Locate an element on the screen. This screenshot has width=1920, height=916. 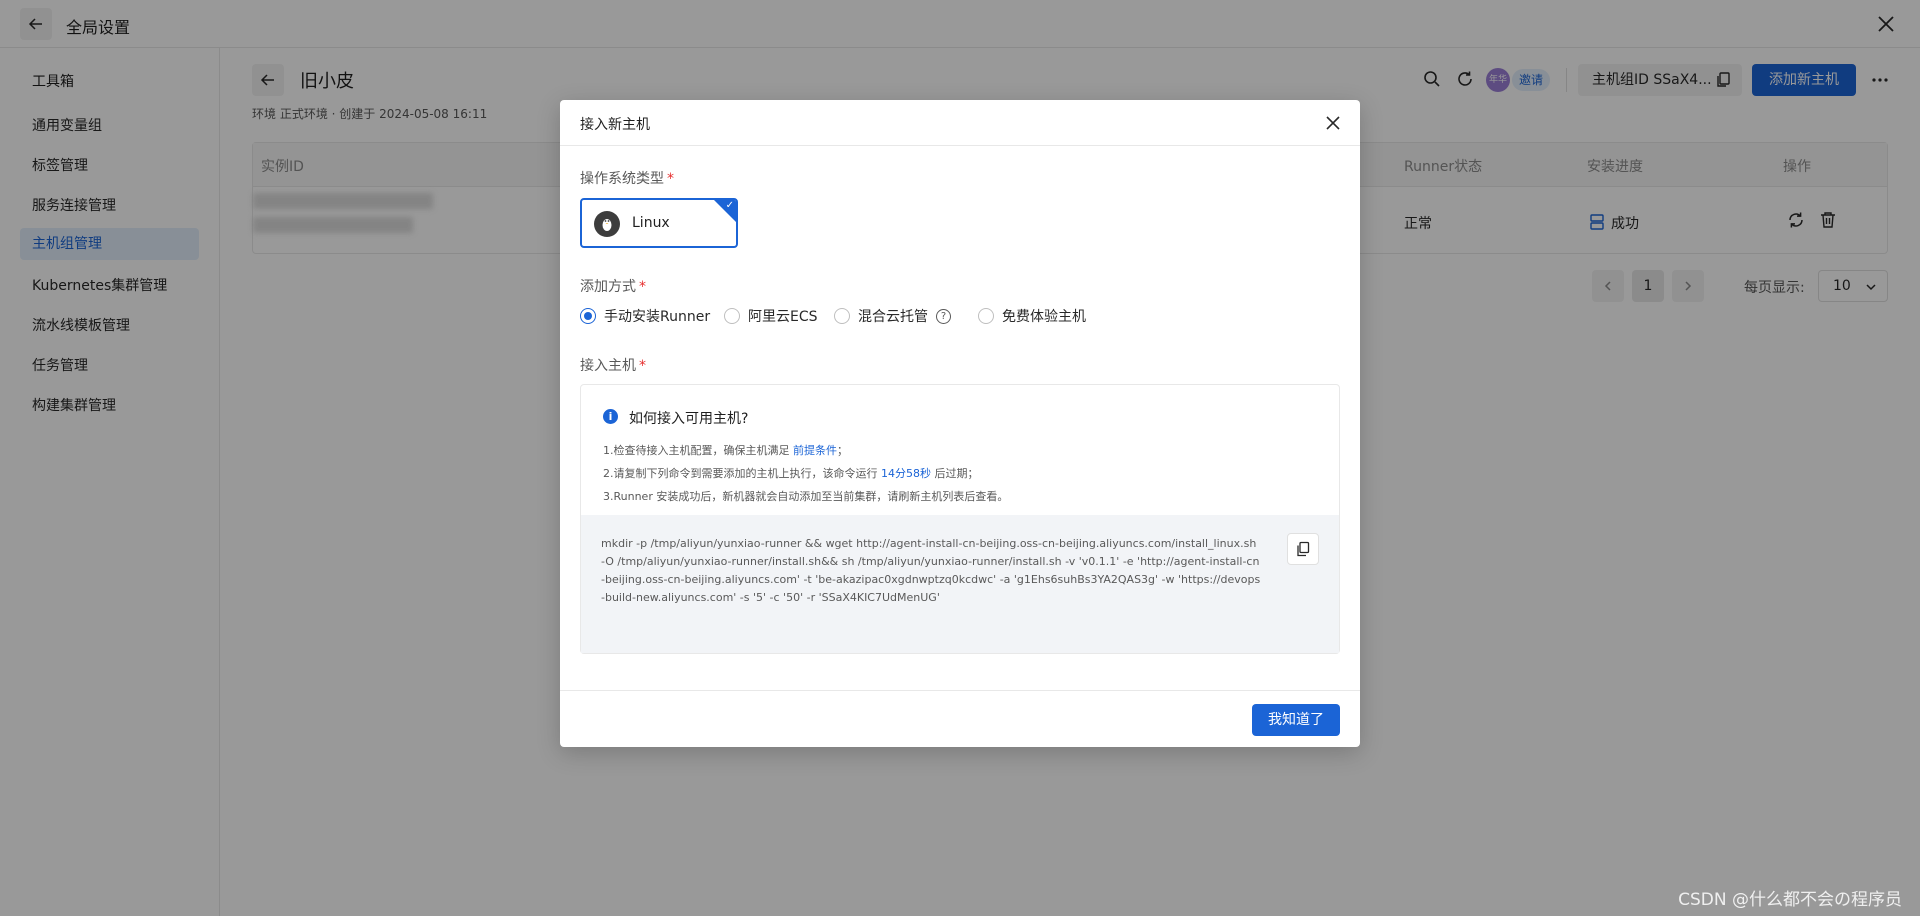
radio-aliyun-ecs: 阿里云ECS is located at coordinates (771, 316).